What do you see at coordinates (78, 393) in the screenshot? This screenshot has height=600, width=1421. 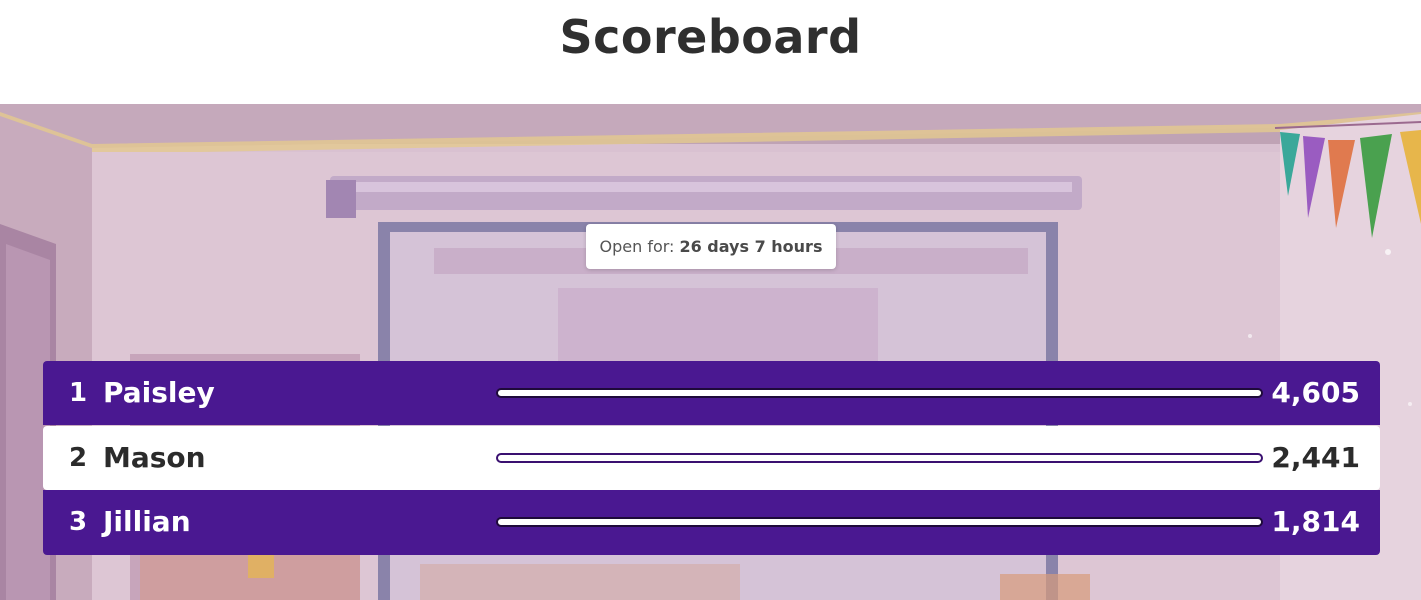 I see `rank-number: 1` at bounding box center [78, 393].